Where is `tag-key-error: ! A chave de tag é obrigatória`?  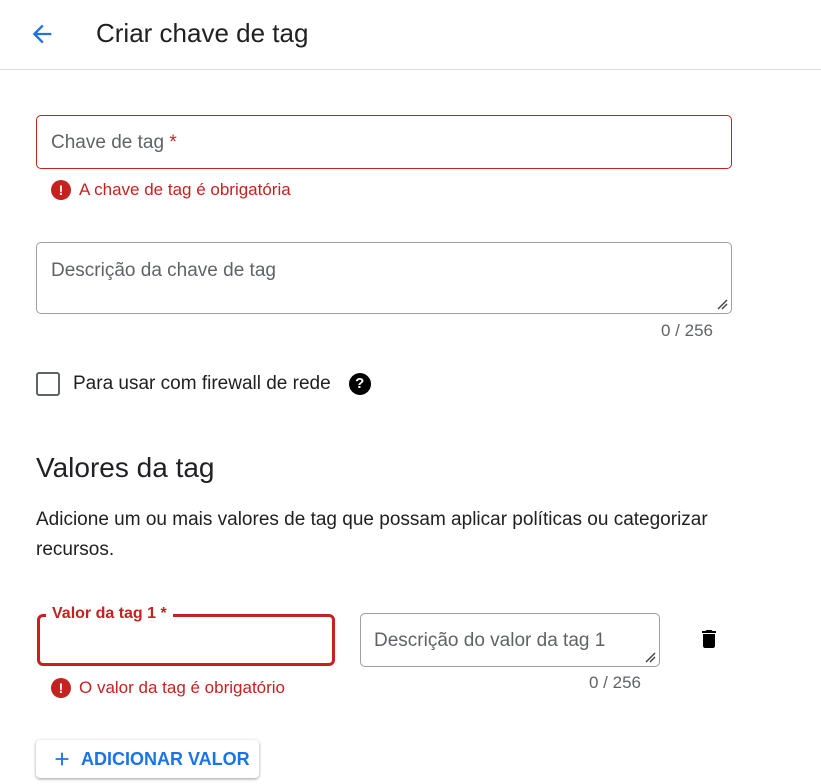 tag-key-error: ! A chave de tag é obrigatória is located at coordinates (171, 190).